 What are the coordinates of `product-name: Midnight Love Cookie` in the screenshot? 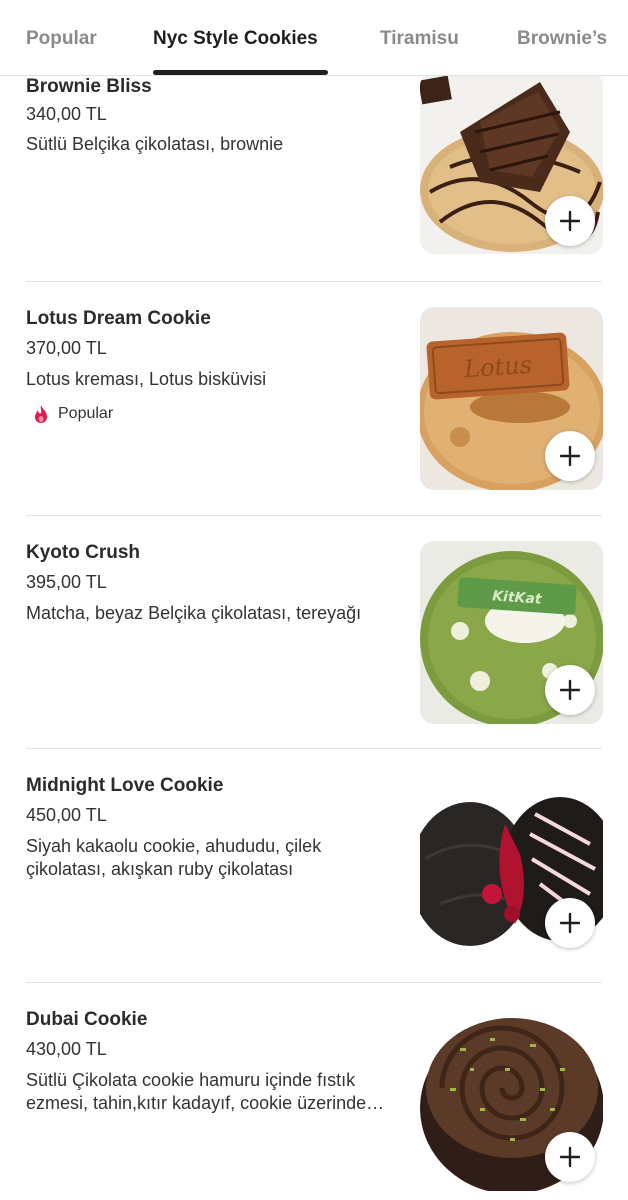 It's located at (125, 785).